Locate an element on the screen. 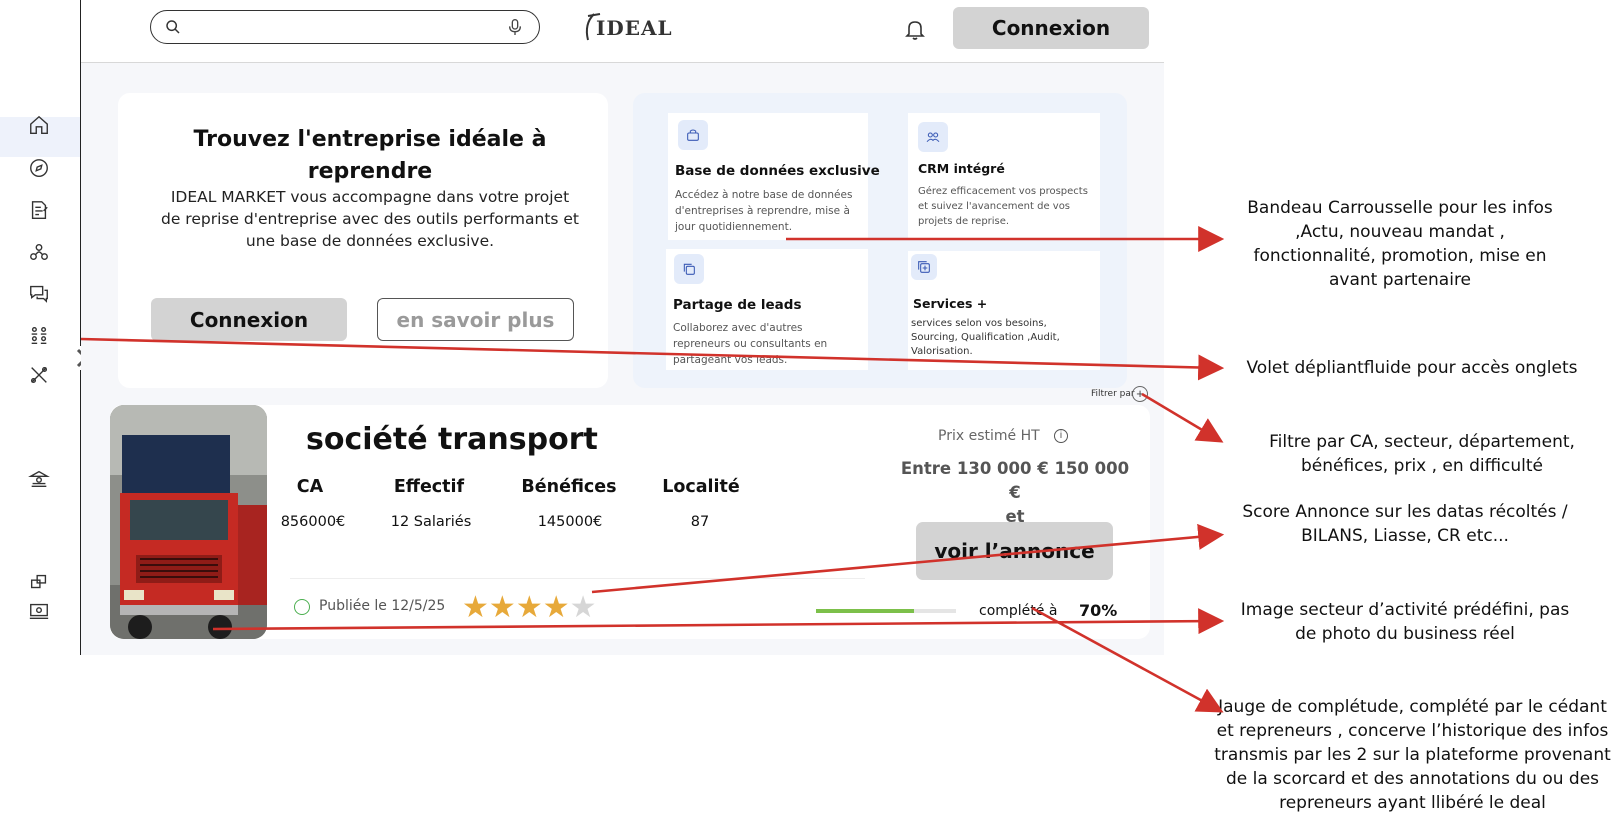 The height and width of the screenshot is (840, 1624). price-range-line1: Entre 130 000 € 150 000 € is located at coordinates (1015, 480).